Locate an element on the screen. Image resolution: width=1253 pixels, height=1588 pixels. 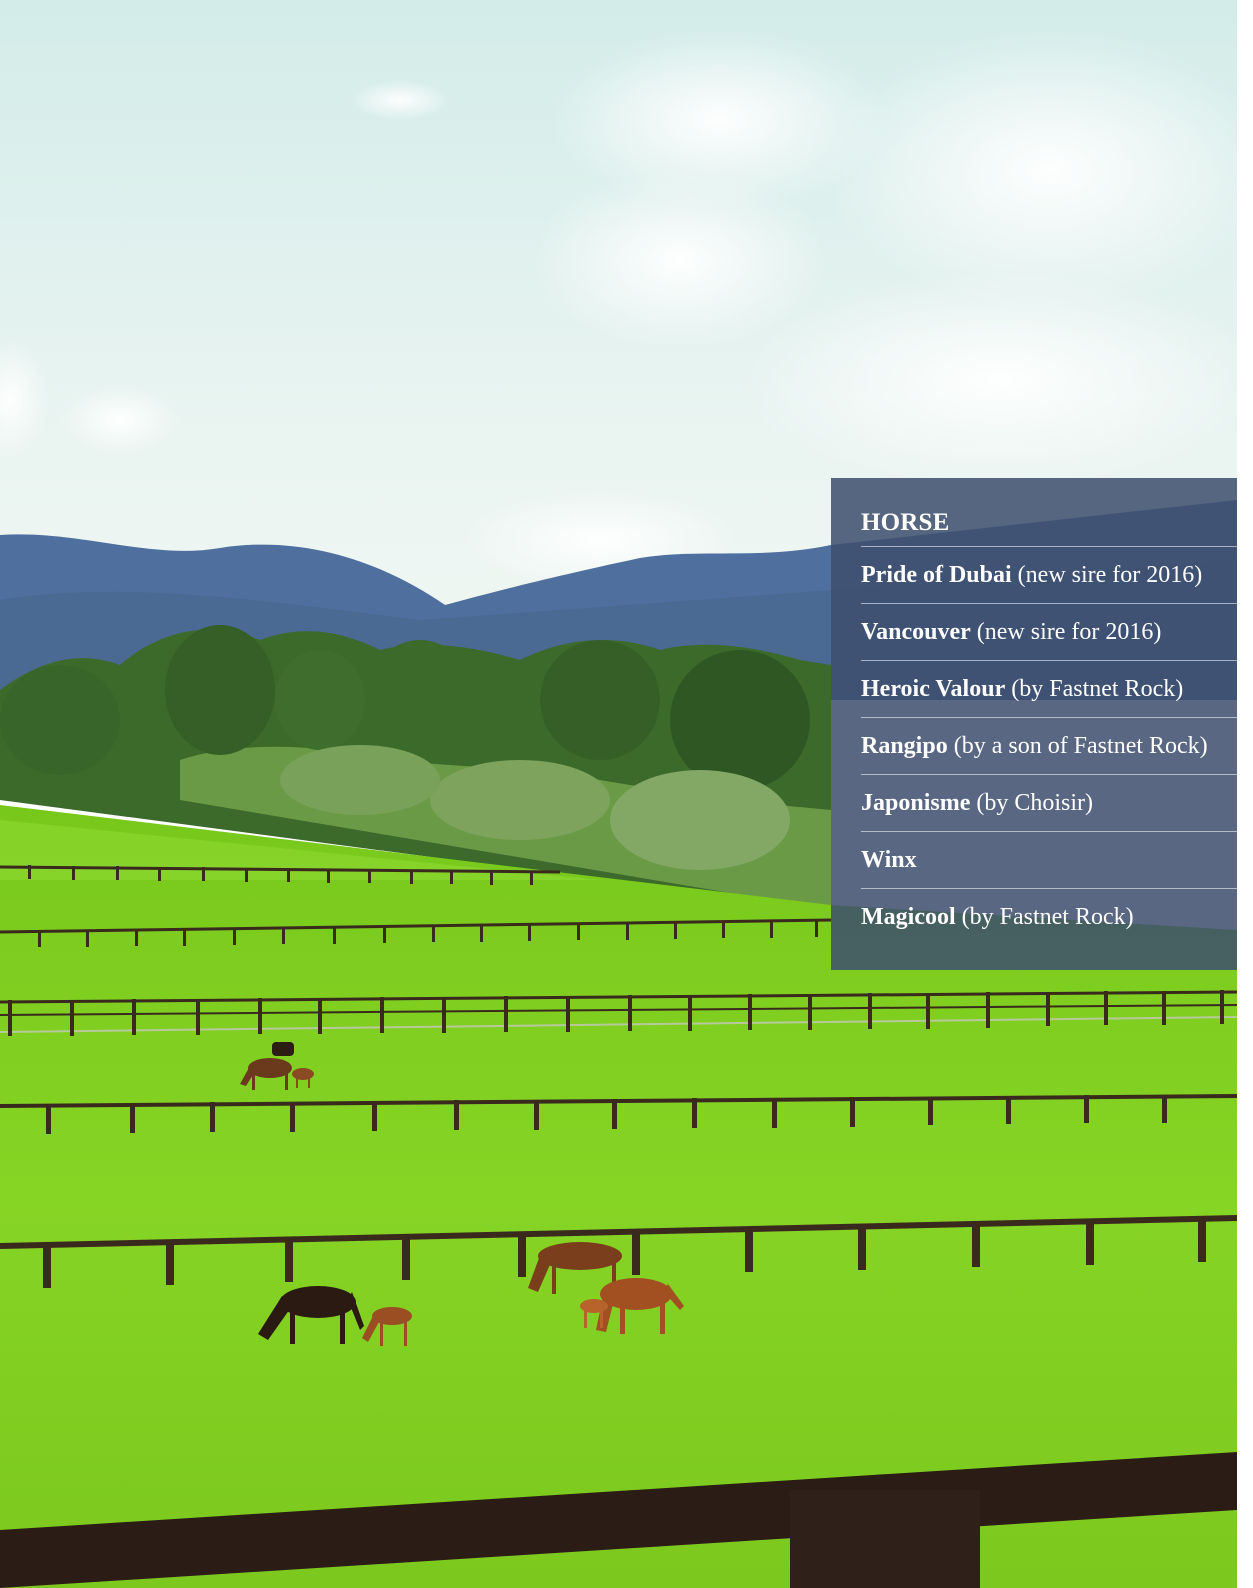
page-margin is located at coordinates (1245, 794).